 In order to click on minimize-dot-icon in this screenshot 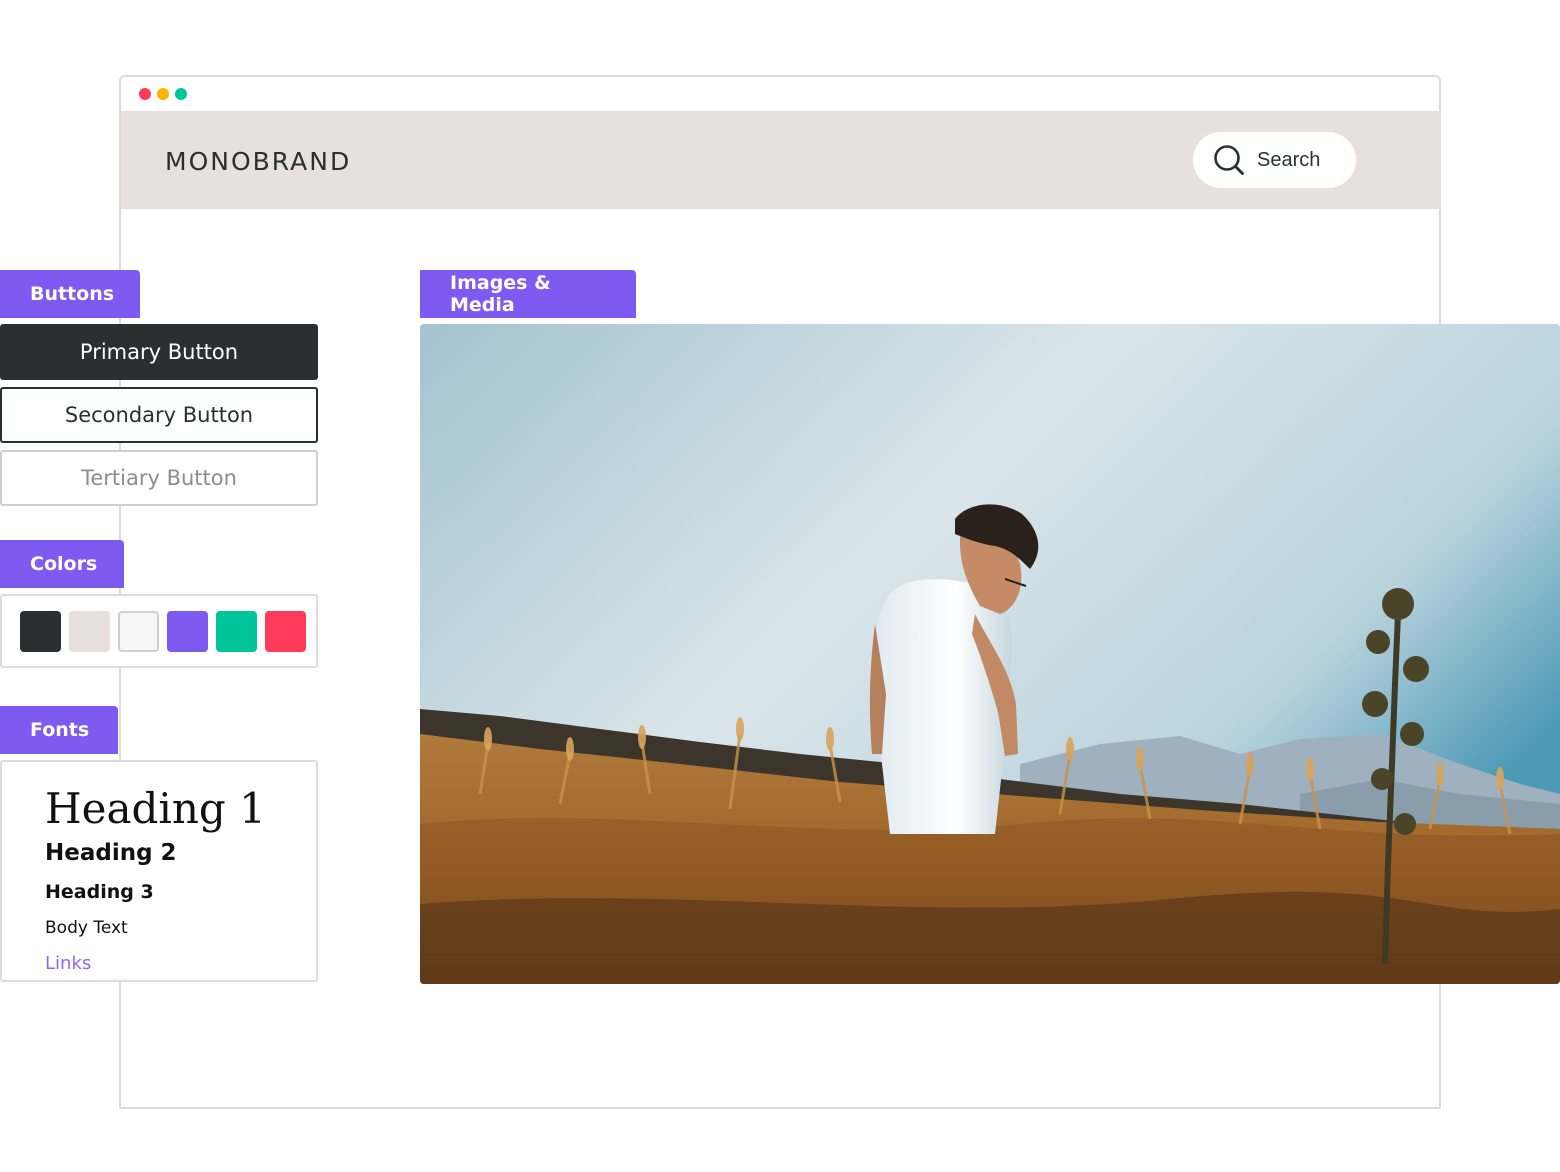, I will do `click(163, 94)`.